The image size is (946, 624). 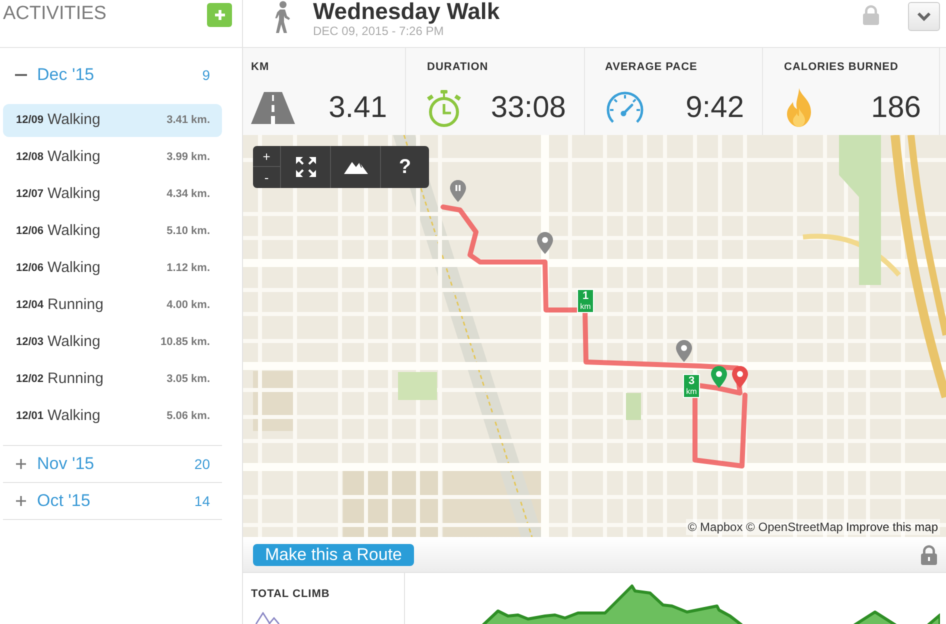 What do you see at coordinates (112, 342) in the screenshot?
I see `activity-row: 12/03 Walking 10.85 km.` at bounding box center [112, 342].